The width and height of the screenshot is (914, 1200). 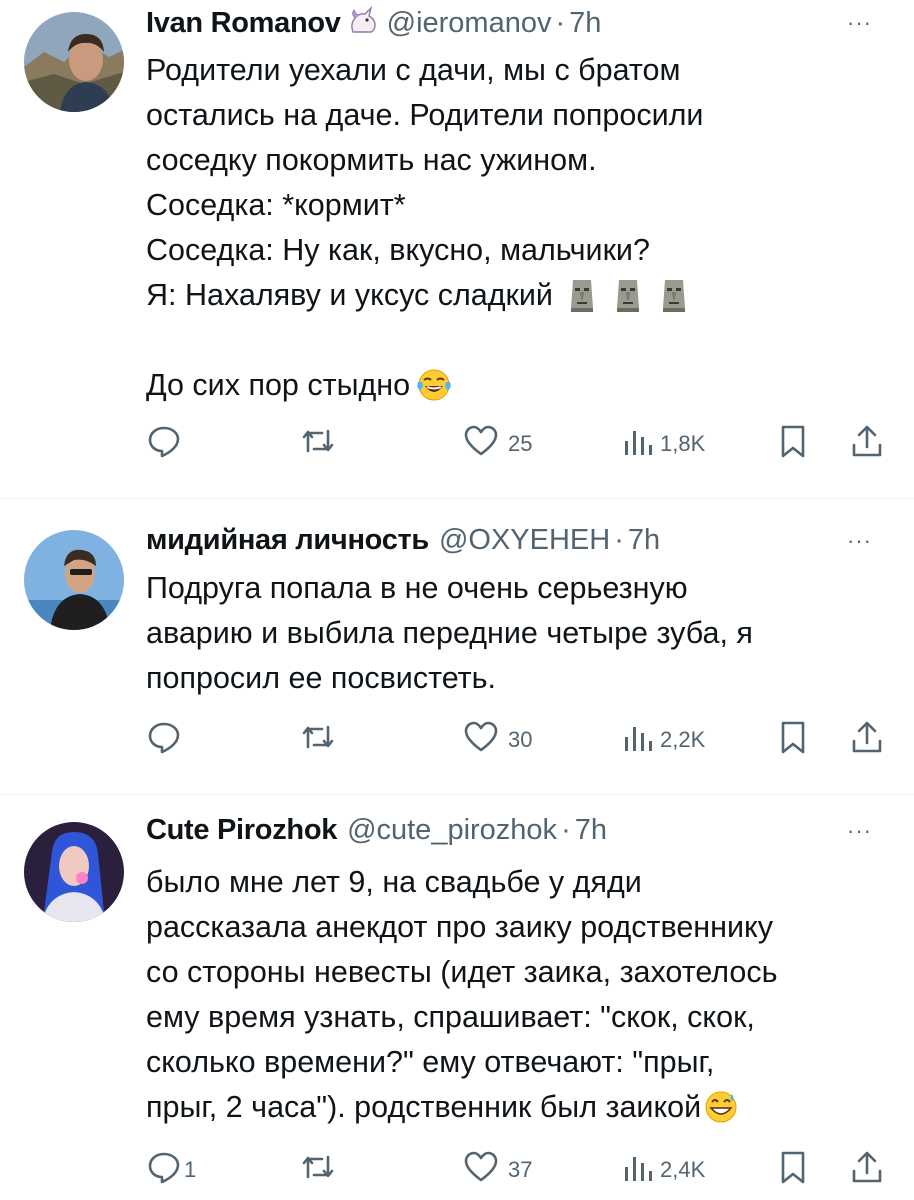 I want to click on like-count: 37, so click(x=520, y=1169).